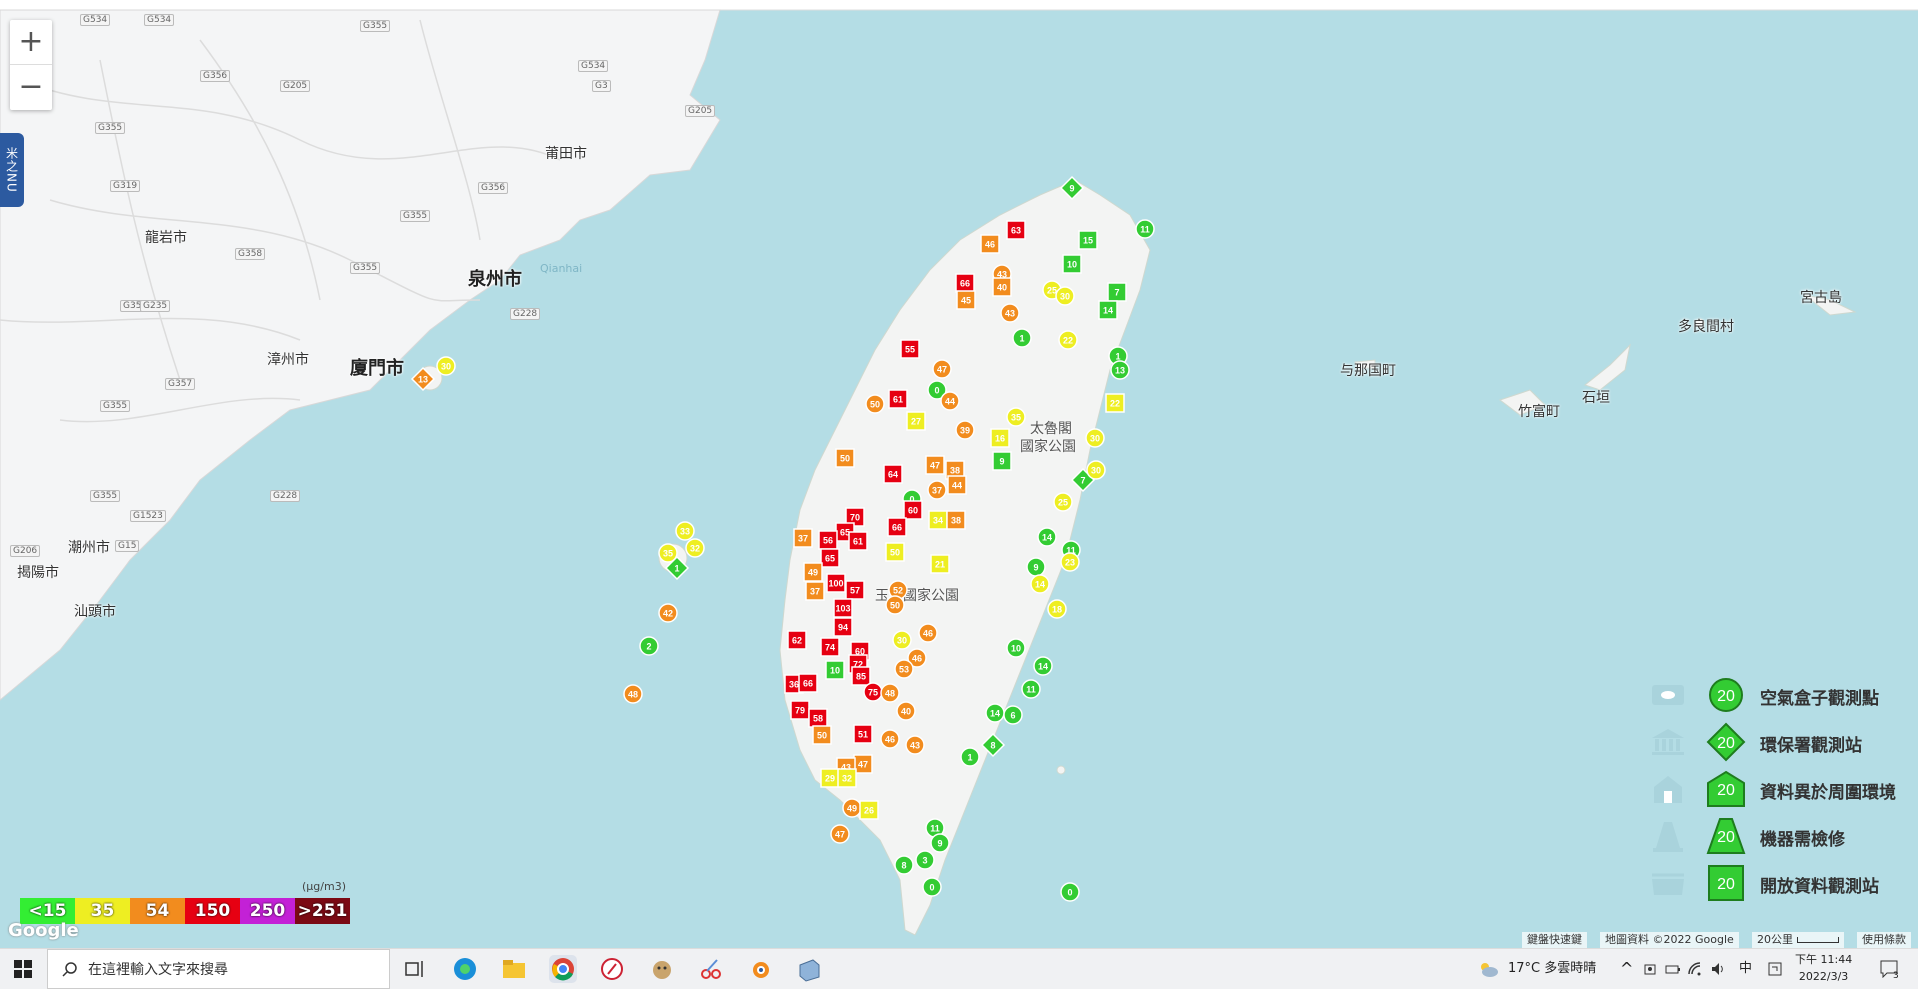 This screenshot has width=1918, height=989. What do you see at coordinates (938, 520) in the screenshot?
I see `sensor-marker: 34` at bounding box center [938, 520].